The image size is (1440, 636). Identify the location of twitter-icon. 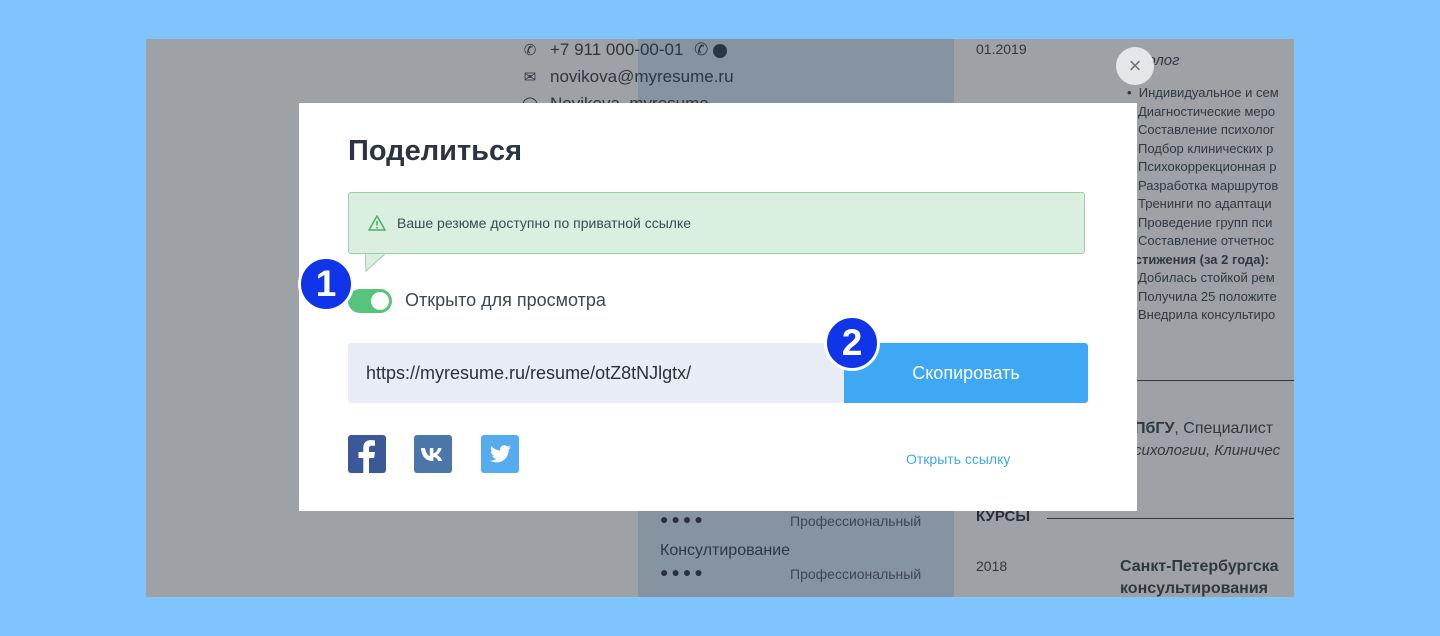
(500, 454).